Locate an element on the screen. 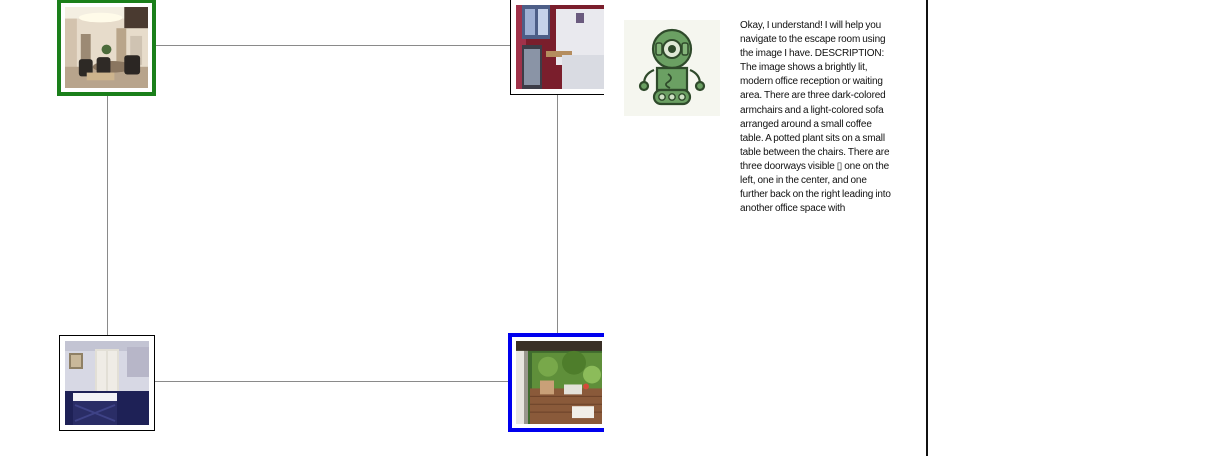  room-node-kitchen is located at coordinates (557, 47).